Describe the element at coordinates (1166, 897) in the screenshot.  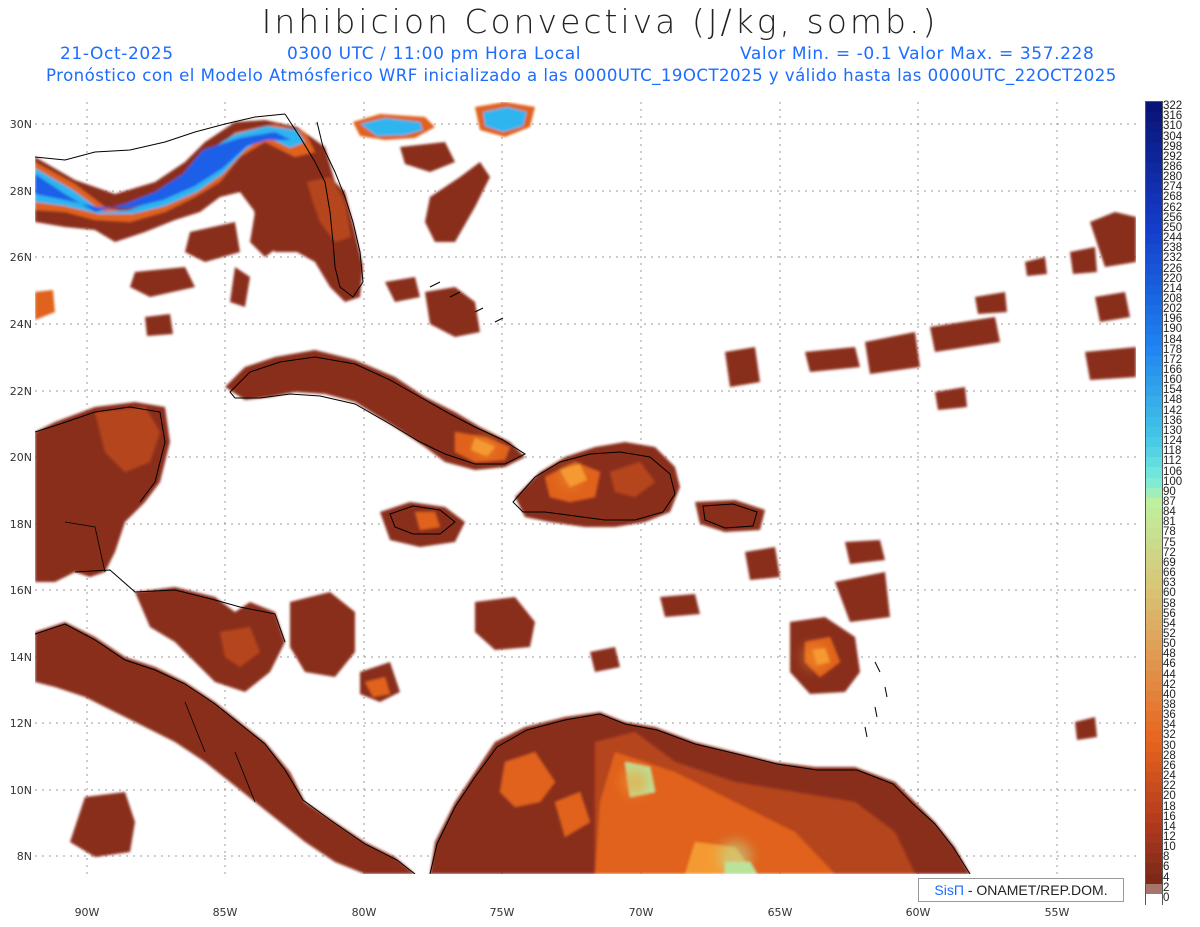
I see `colorbar-label: 0` at that location.